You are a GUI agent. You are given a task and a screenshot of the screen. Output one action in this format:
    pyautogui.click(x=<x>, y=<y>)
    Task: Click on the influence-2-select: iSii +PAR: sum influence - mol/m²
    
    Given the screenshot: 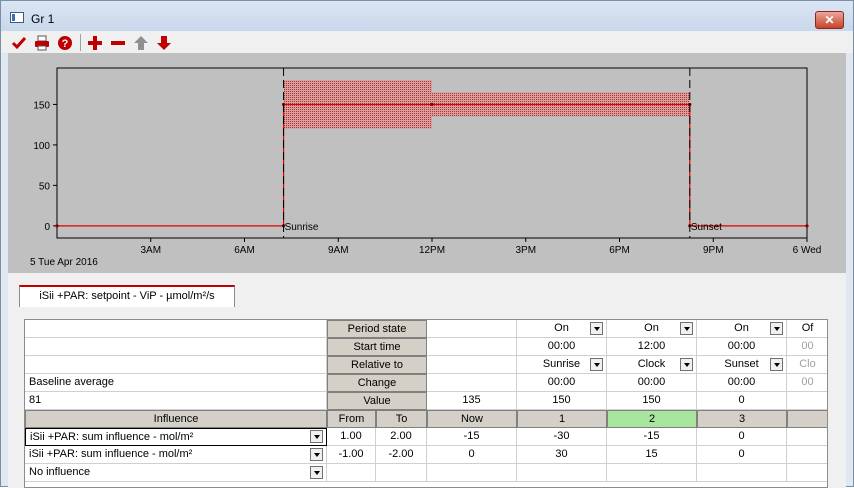 What is the action you would take?
    pyautogui.click(x=176, y=455)
    